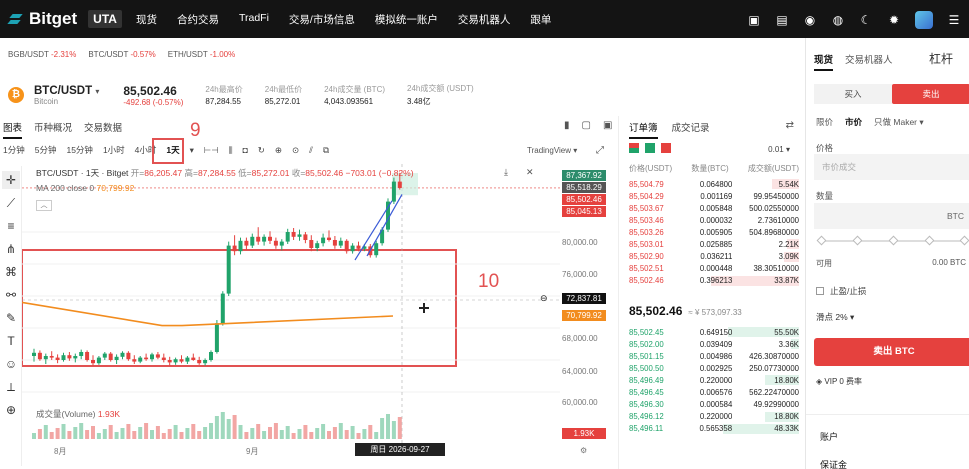 The height and width of the screenshot is (469, 969). Describe the element at coordinates (714, 281) in the screenshot. I see `ask-row: 85,502.46 0.396213 33.87K` at that location.